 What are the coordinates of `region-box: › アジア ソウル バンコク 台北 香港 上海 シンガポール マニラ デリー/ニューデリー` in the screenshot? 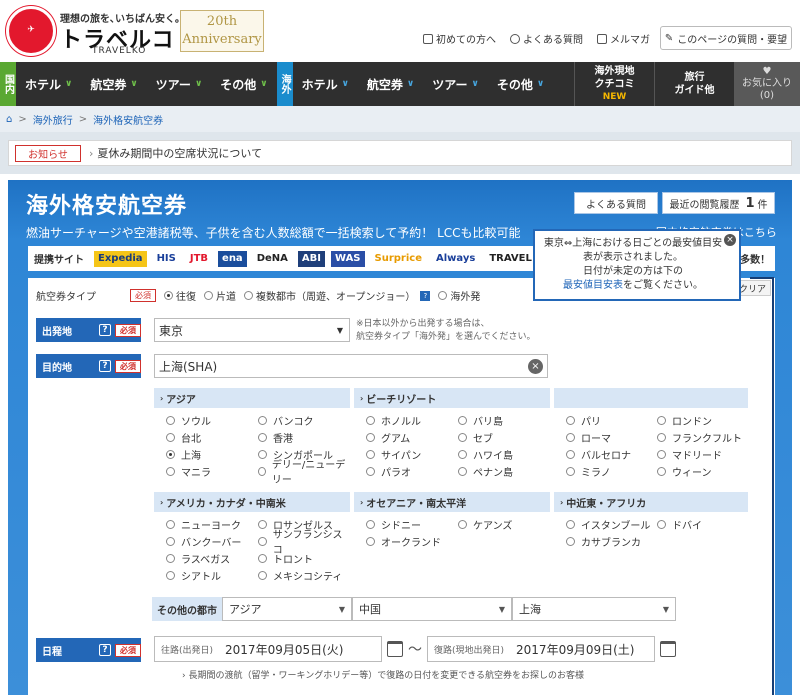 It's located at (252, 437).